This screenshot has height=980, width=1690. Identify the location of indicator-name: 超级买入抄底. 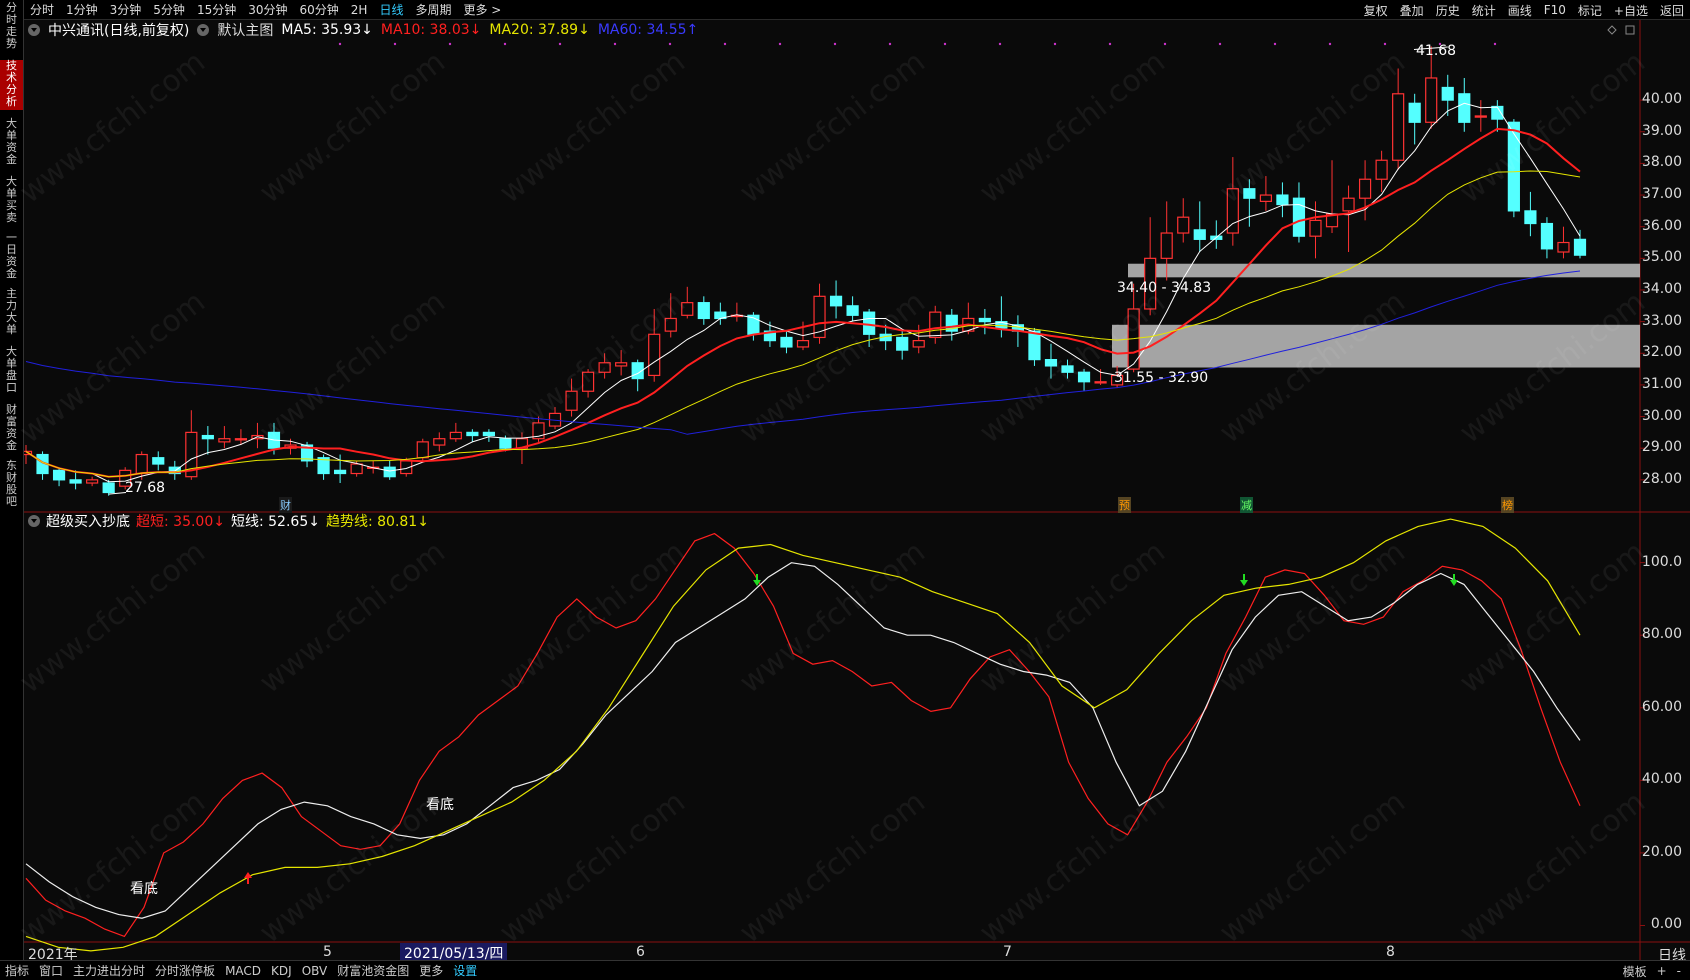
(88, 521).